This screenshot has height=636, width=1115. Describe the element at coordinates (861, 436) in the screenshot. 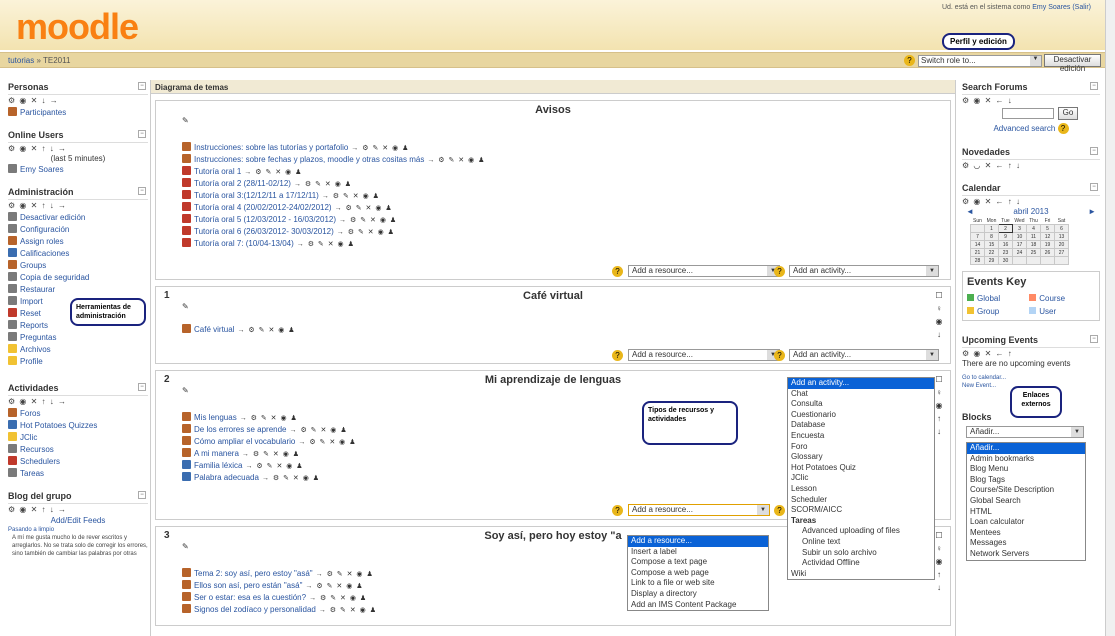

I see `dropdown-option: Encuesta` at that location.